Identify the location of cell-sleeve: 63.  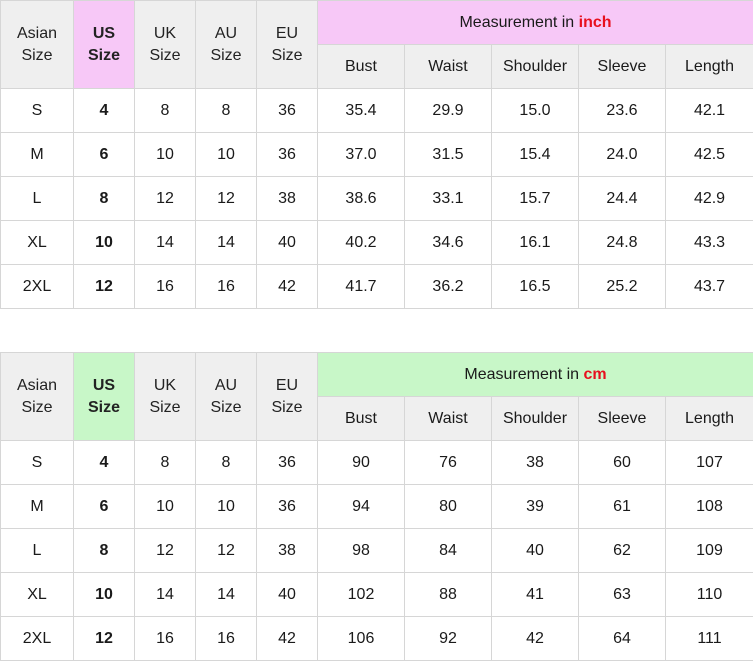
(622, 594).